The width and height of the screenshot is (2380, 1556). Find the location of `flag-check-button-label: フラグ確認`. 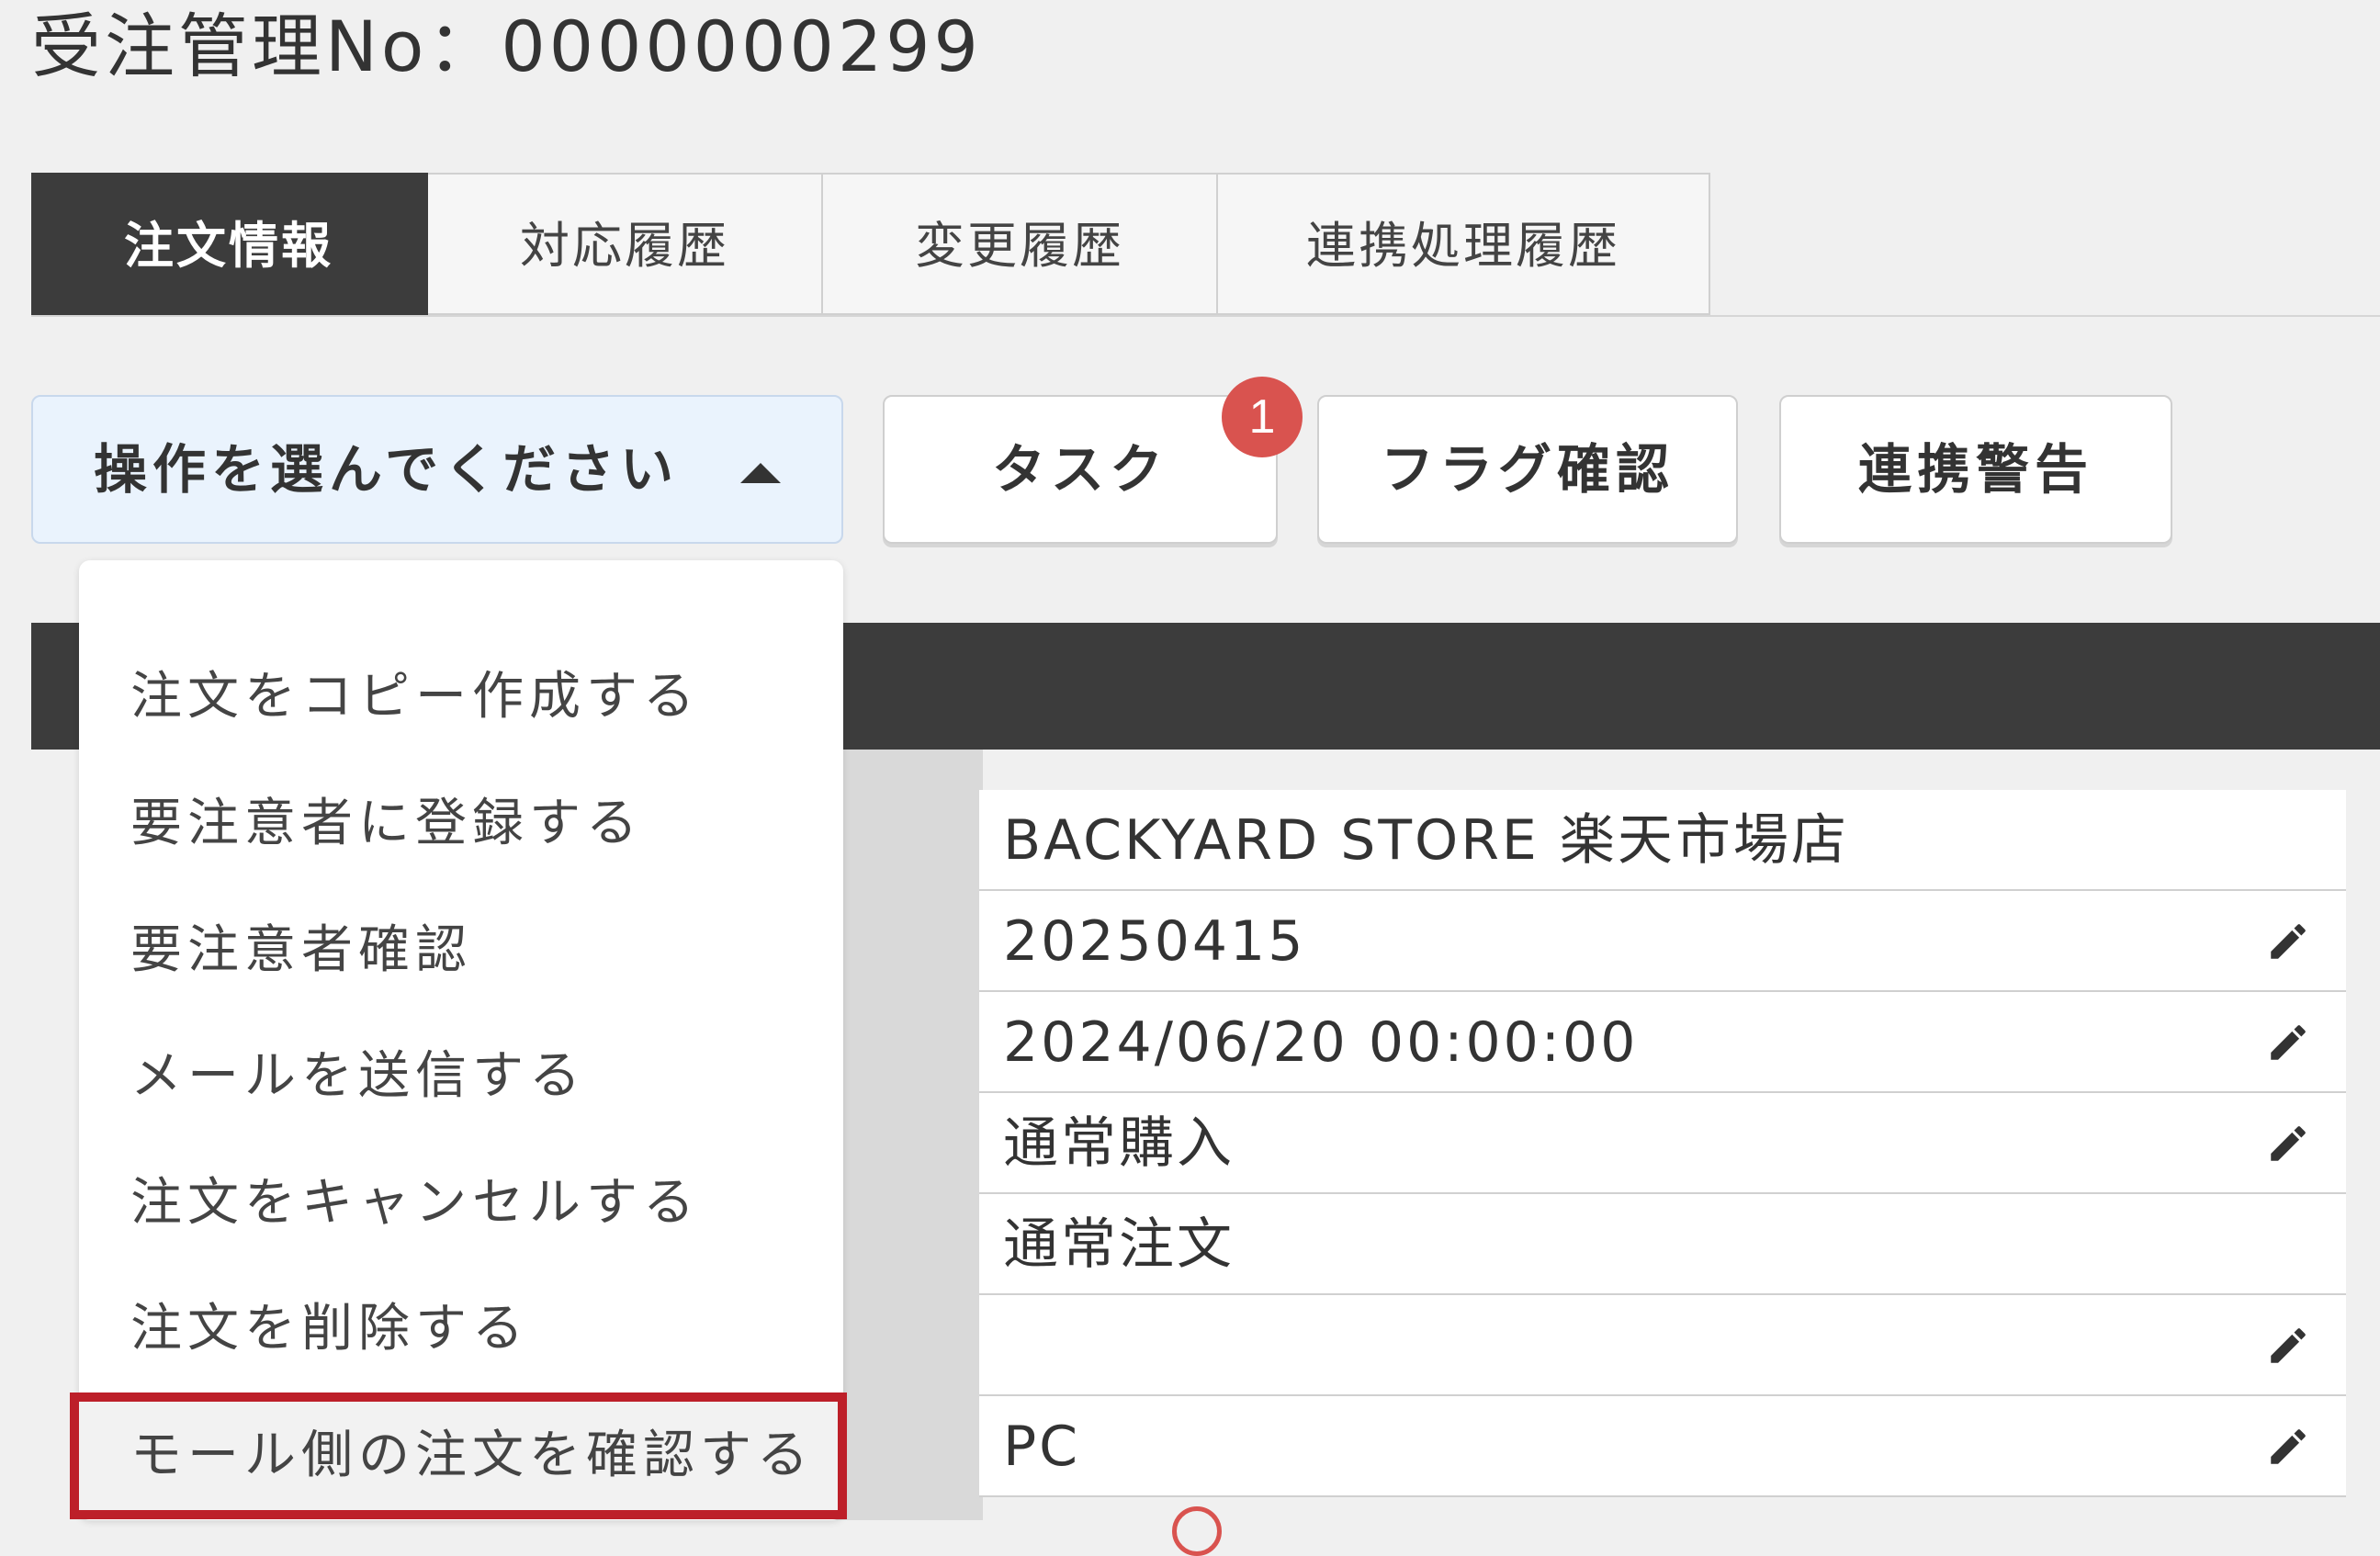

flag-check-button-label: フラグ確認 is located at coordinates (1527, 469).